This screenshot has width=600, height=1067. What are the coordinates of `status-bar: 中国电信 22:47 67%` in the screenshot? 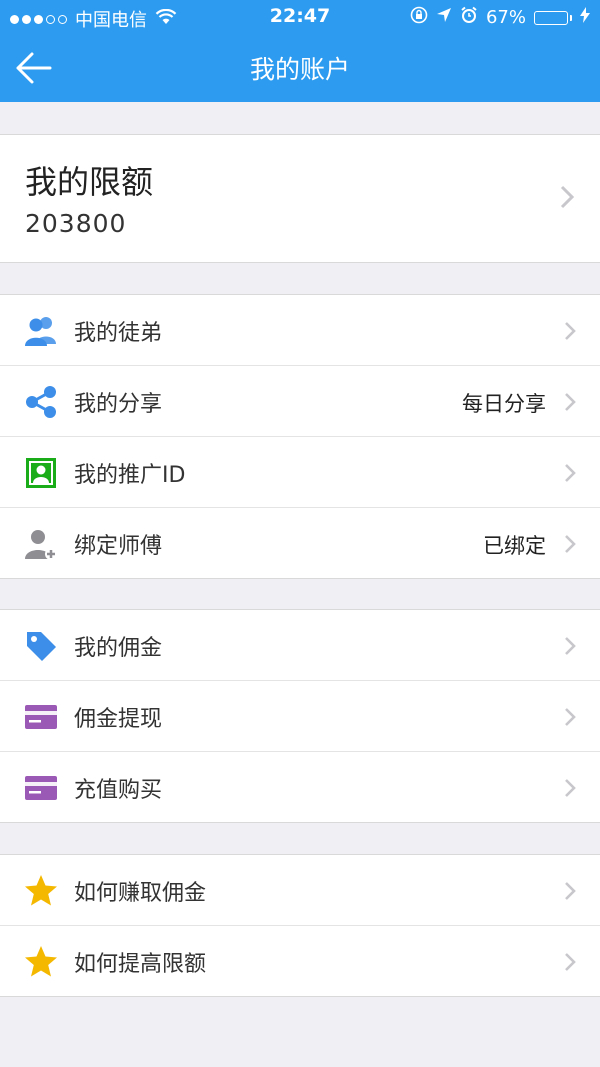 It's located at (300, 17).